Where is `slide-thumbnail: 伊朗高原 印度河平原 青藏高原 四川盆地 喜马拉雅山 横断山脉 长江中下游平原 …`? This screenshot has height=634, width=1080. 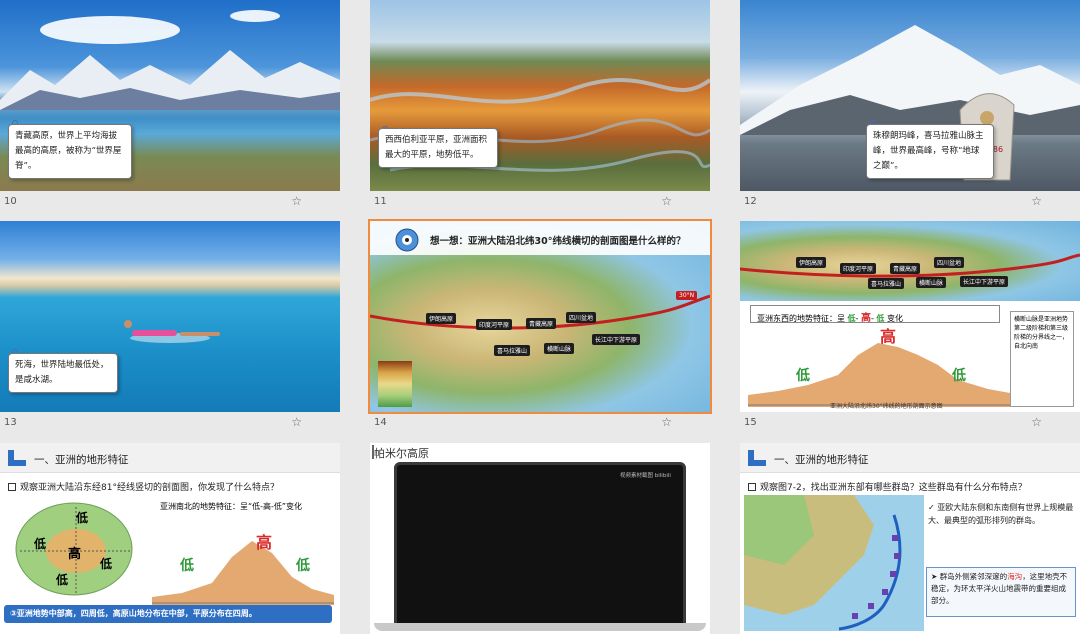 slide-thumbnail: 伊朗高原 印度河平原 青藏高原 四川盆地 喜马拉雅山 横断山脉 长江中下游平原 … is located at coordinates (910, 316).